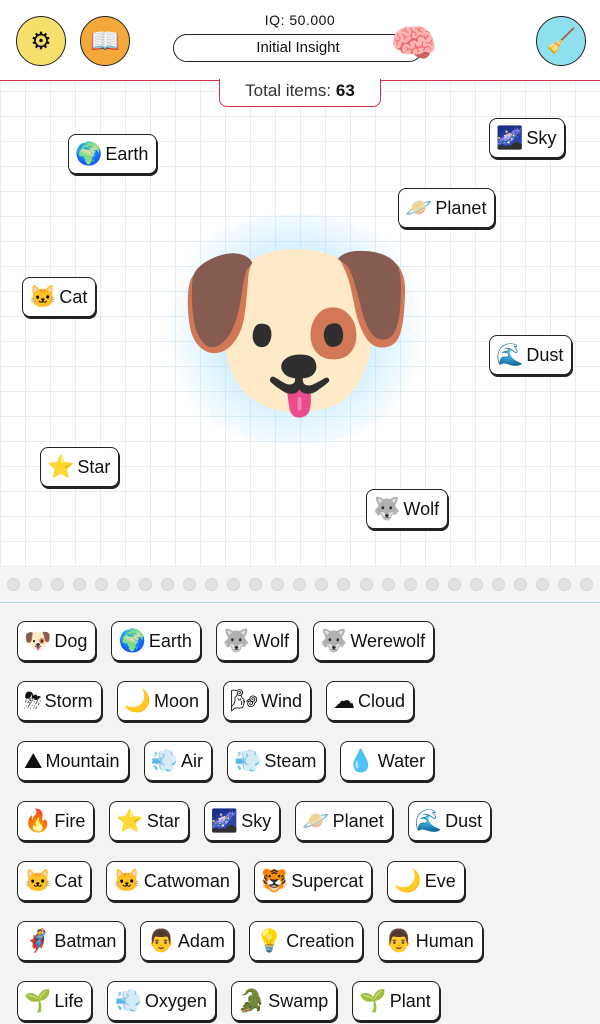  What do you see at coordinates (527, 138) in the screenshot?
I see `canvas-item-sky: 🌌 Sky` at bounding box center [527, 138].